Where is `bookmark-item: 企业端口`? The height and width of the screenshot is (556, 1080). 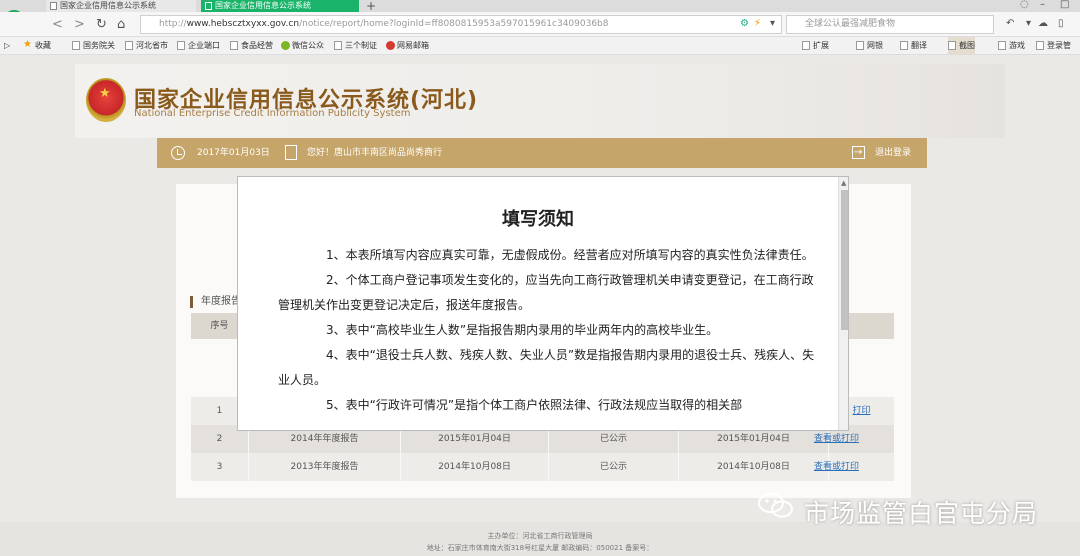
bookmark-item: 企业端口 is located at coordinates (198, 46).